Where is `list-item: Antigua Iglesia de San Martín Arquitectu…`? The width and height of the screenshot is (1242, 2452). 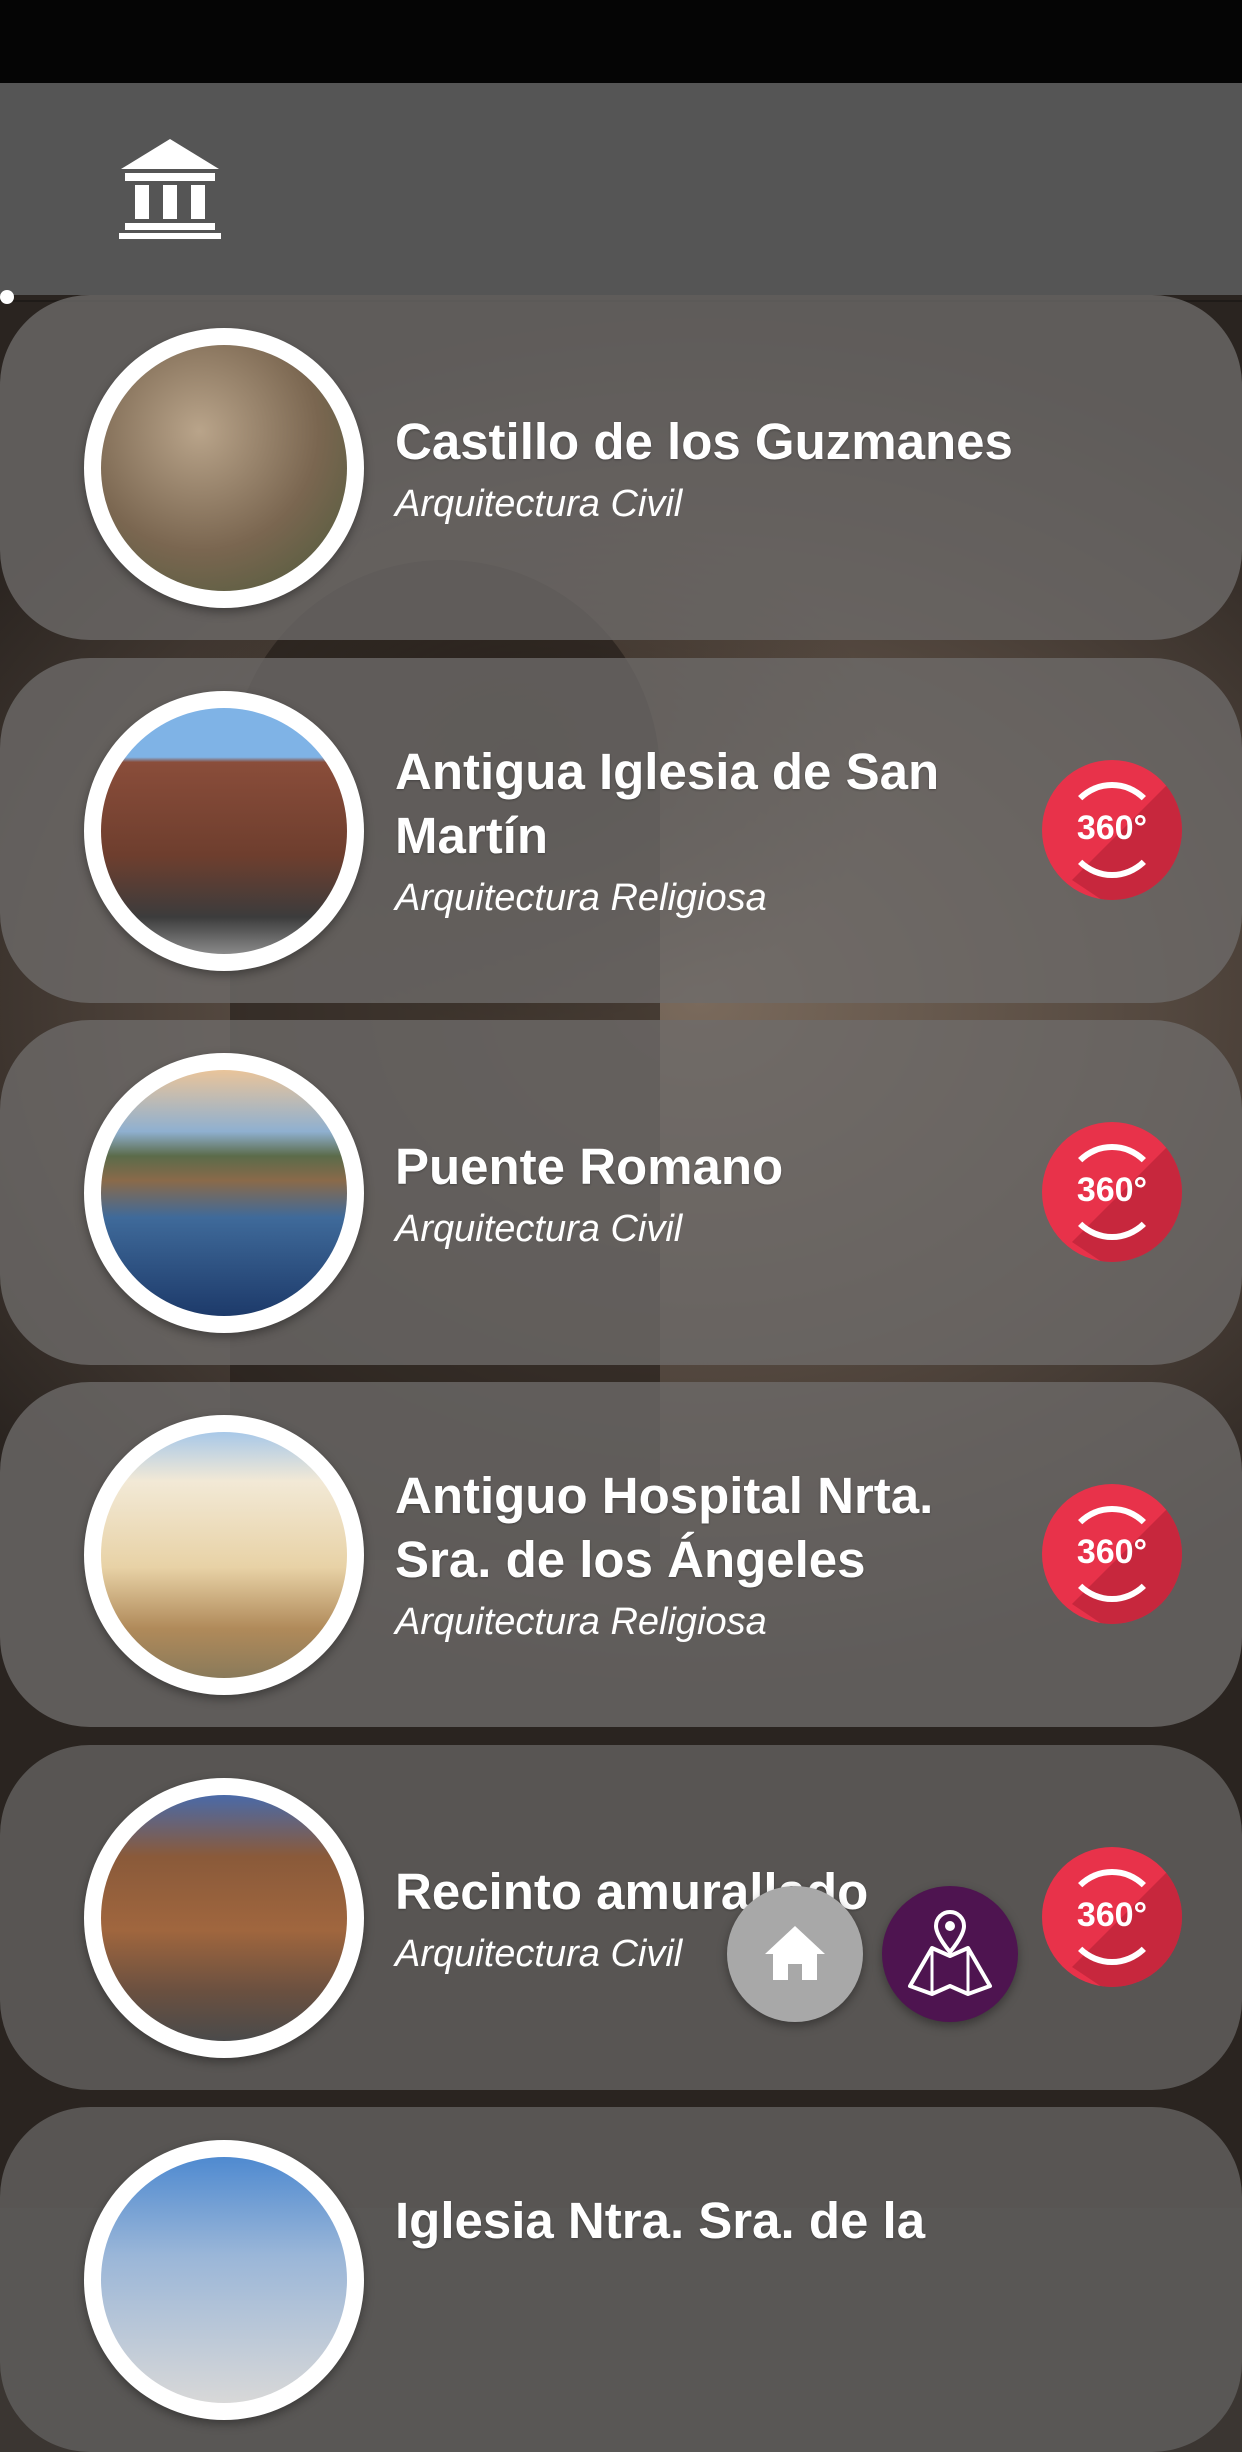 list-item: Antigua Iglesia de San Martín Arquitectu… is located at coordinates (621, 830).